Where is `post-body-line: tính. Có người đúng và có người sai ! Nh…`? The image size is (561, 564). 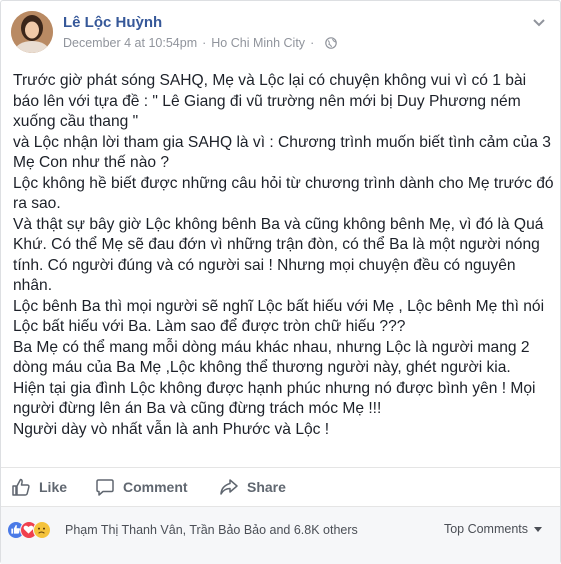
post-body-line: tính. Có người đúng và có người sai ! Nh… is located at coordinates (264, 265).